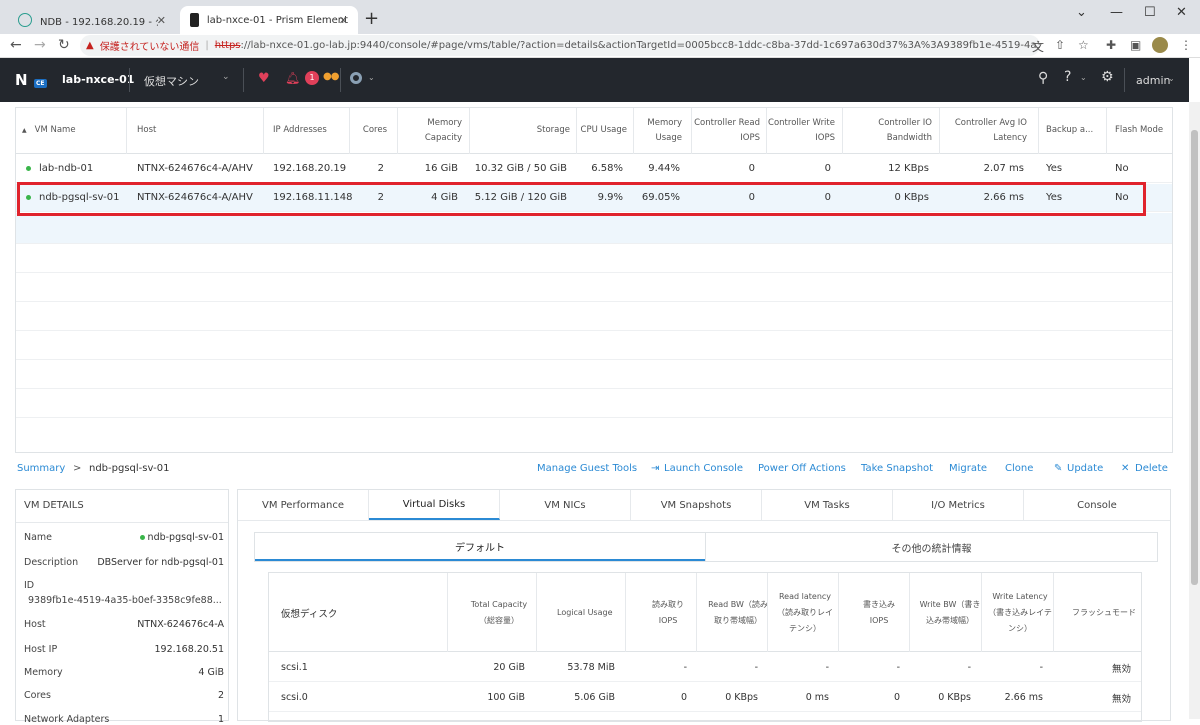 Image resolution: width=1200 pixels, height=725 pixels. Describe the element at coordinates (827, 505) in the screenshot. I see `tab-vm-tasks: VM Tasks` at that location.